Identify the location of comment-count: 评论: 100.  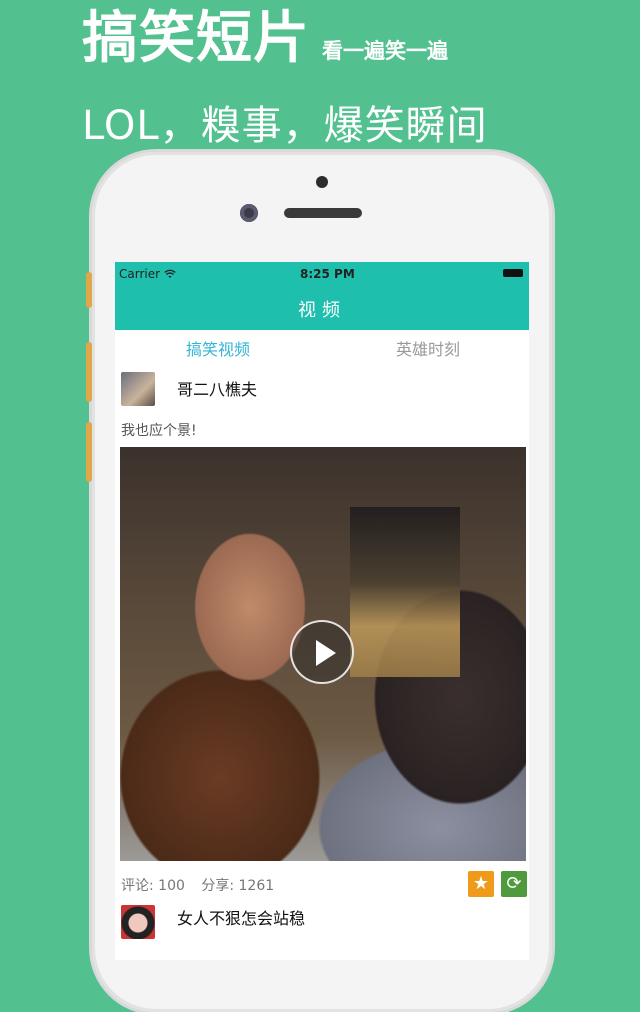
(153, 886).